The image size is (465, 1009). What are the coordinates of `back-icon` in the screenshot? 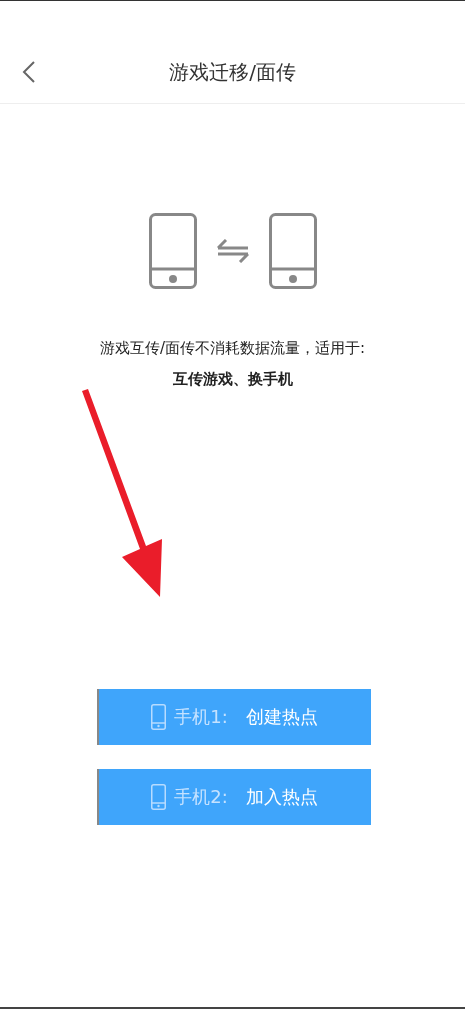 It's located at (29, 72).